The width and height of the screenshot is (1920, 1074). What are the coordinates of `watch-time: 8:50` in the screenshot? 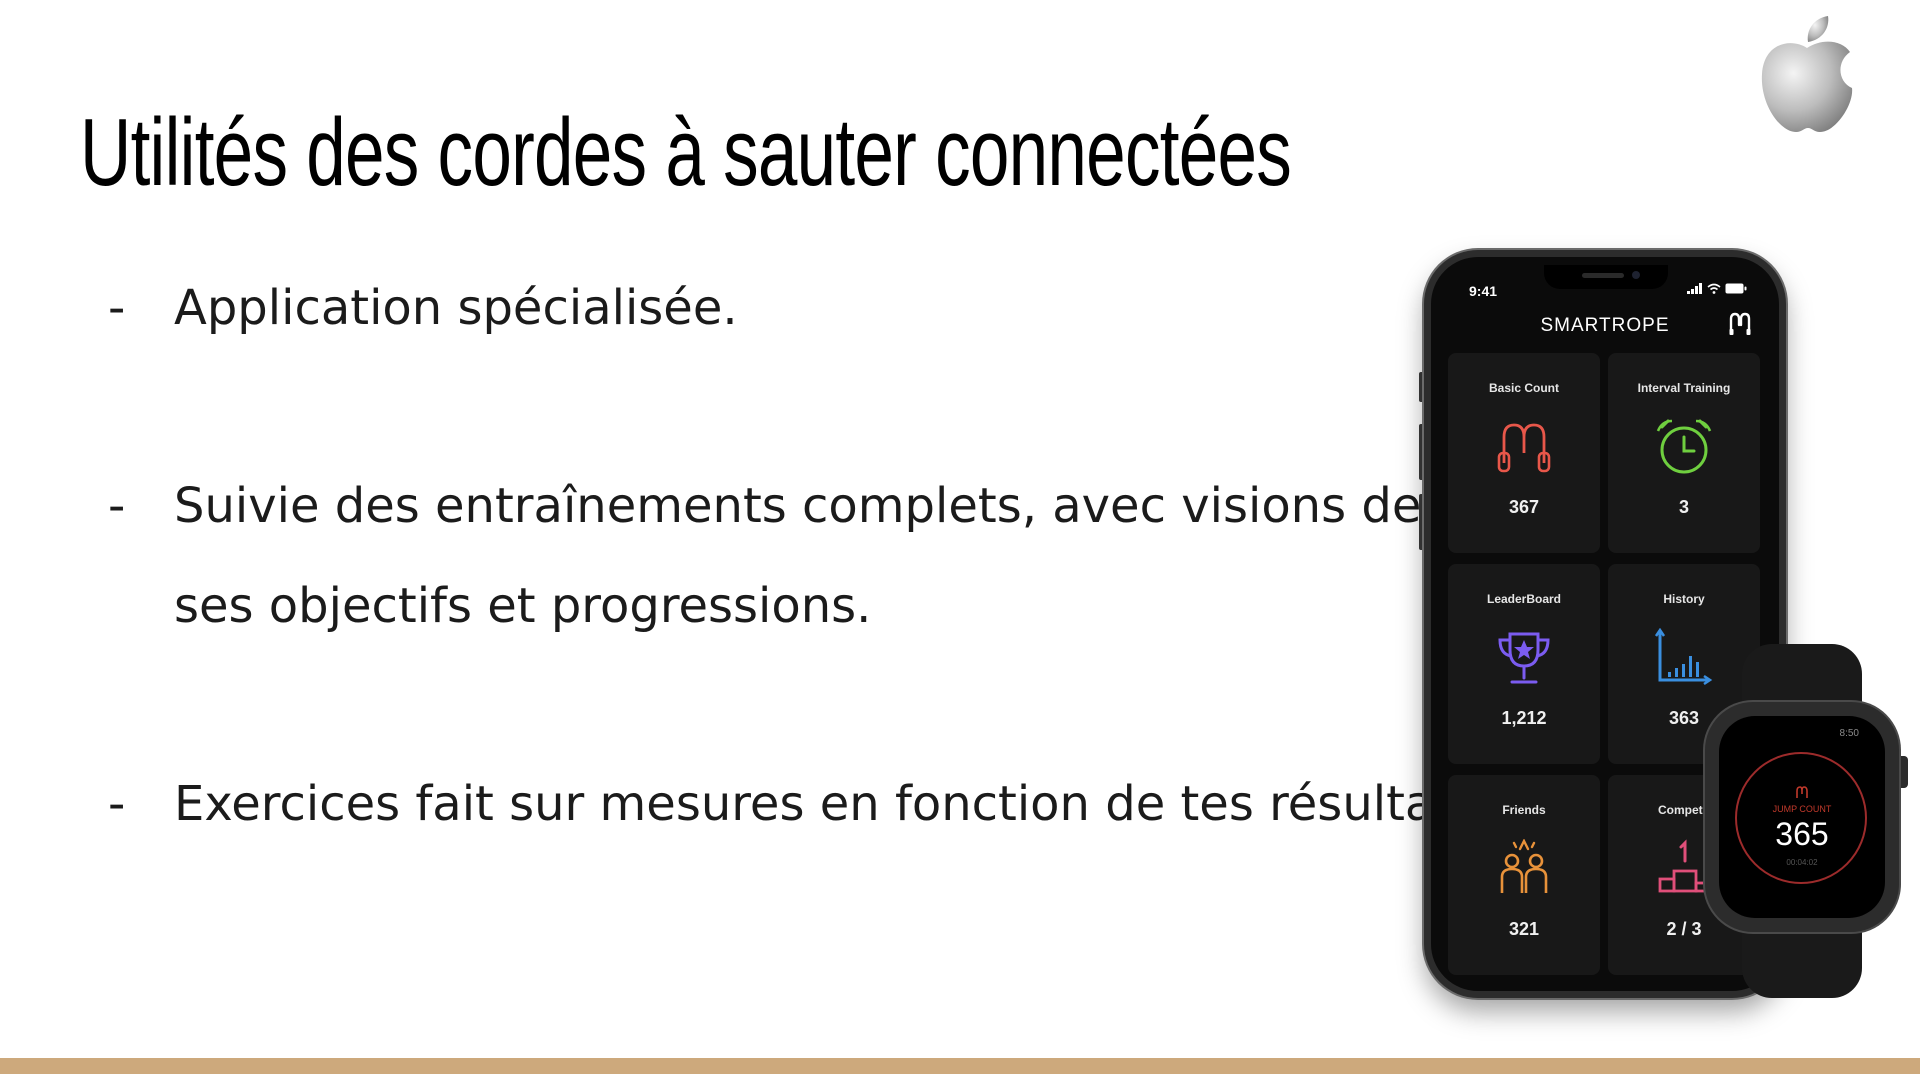 It's located at (1849, 733).